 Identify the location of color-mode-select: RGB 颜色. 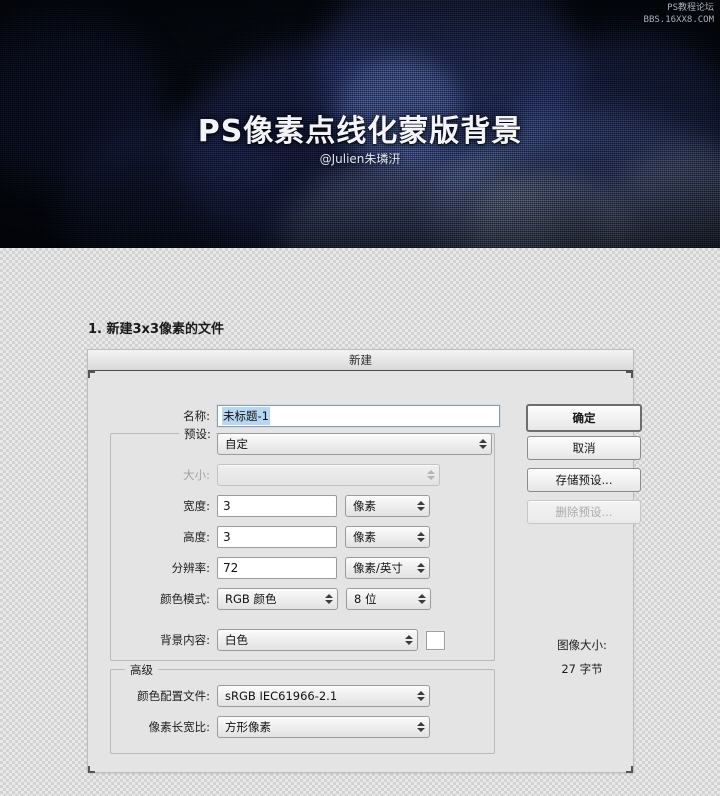
(277, 599).